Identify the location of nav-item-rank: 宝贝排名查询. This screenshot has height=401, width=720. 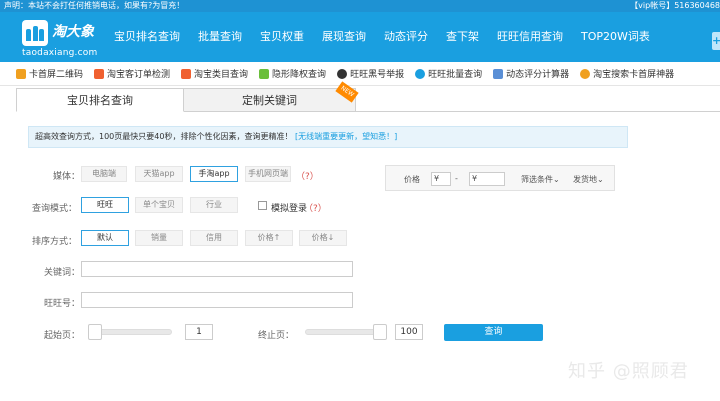
(148, 37).